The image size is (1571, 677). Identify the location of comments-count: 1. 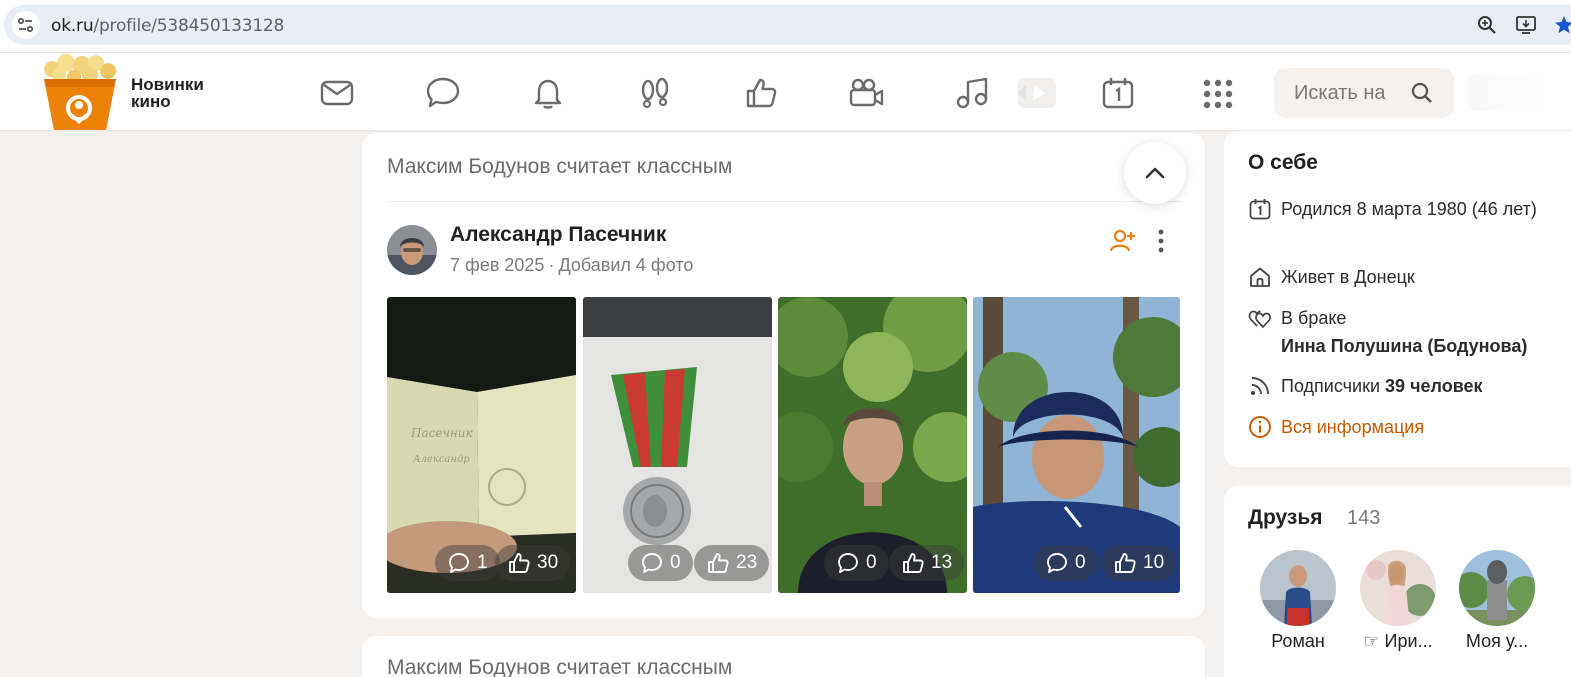
(482, 562).